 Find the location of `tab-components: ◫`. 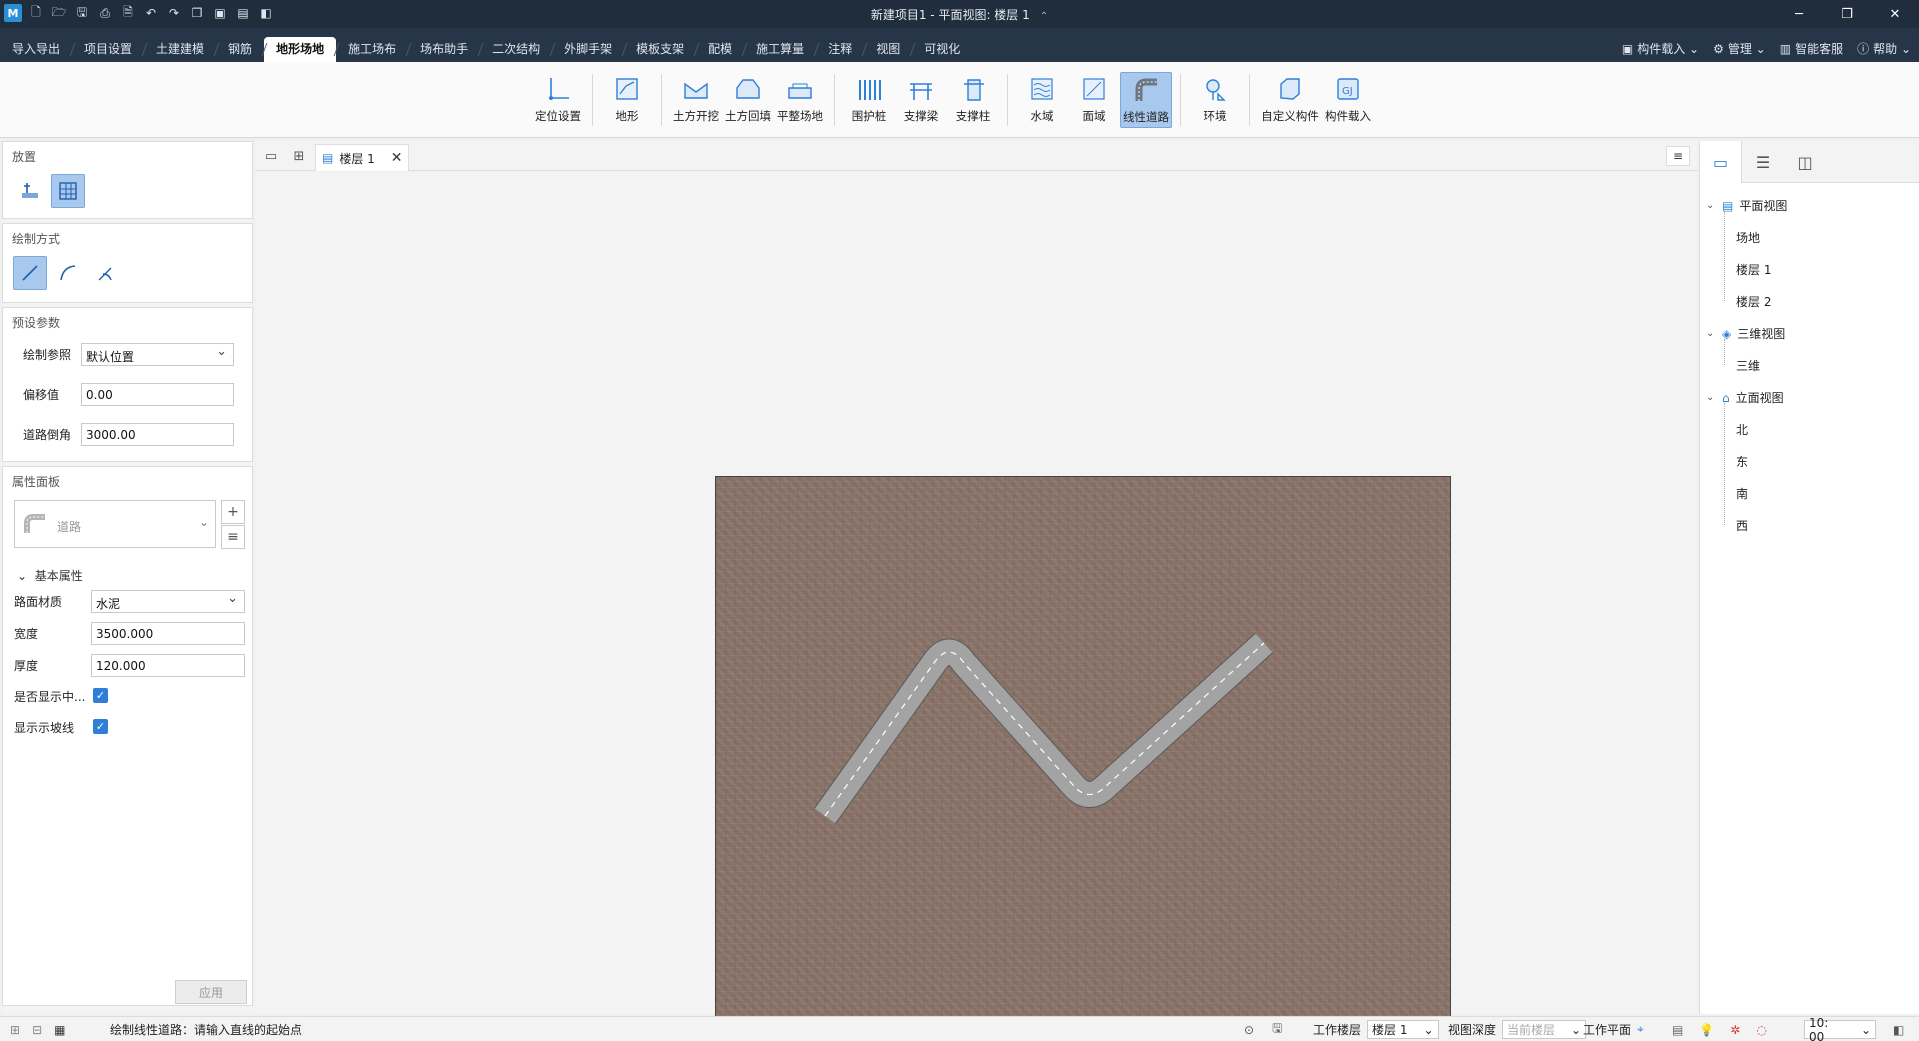

tab-components: ◫ is located at coordinates (1805, 162).